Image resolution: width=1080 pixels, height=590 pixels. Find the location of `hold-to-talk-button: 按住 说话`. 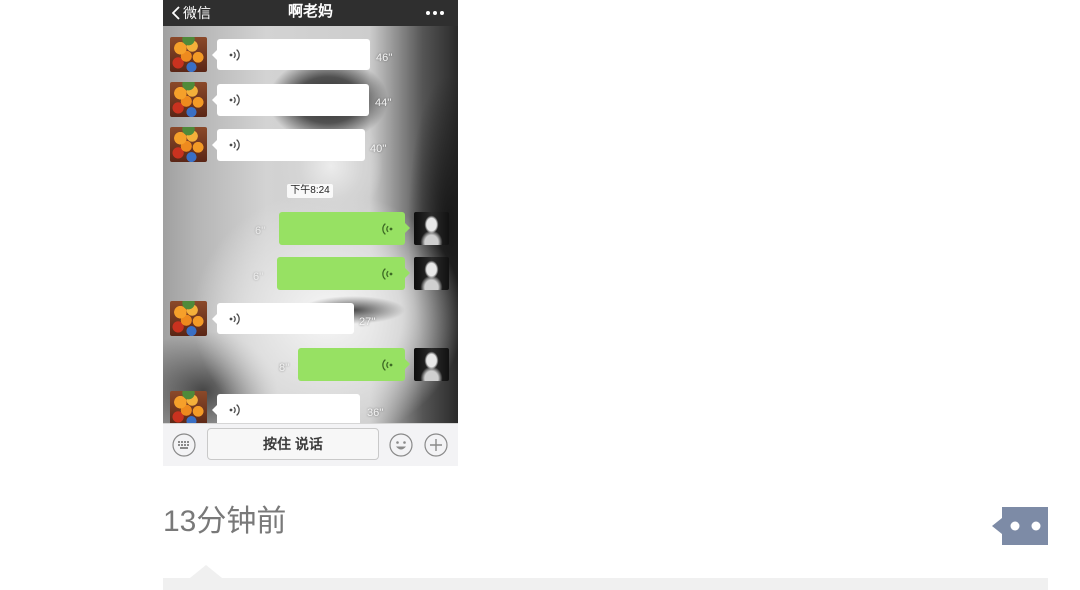

hold-to-talk-button: 按住 说话 is located at coordinates (293, 444).